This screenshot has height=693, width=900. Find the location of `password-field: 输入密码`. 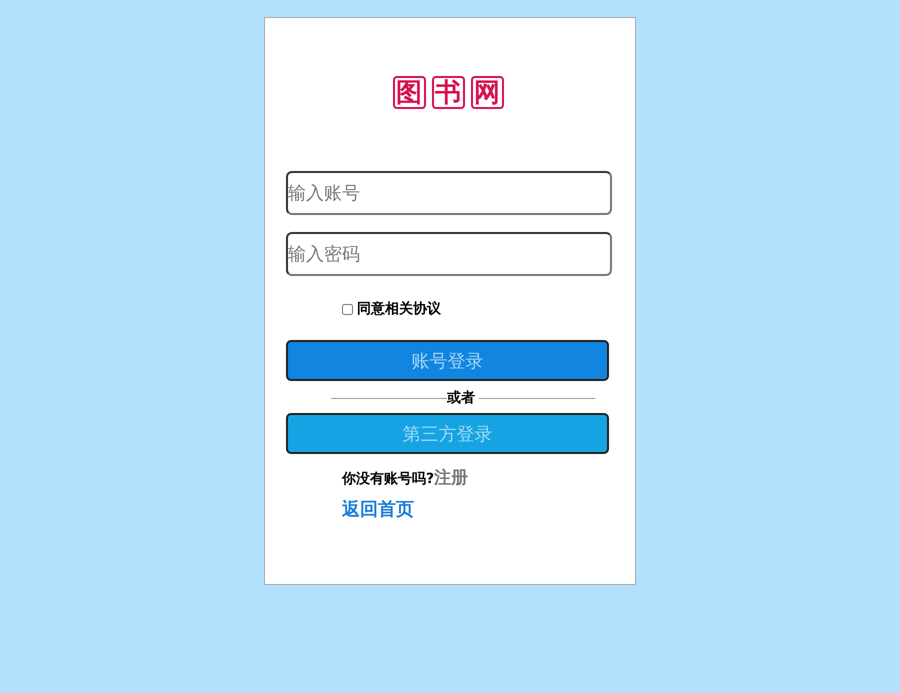

password-field: 输入密码 is located at coordinates (449, 254).